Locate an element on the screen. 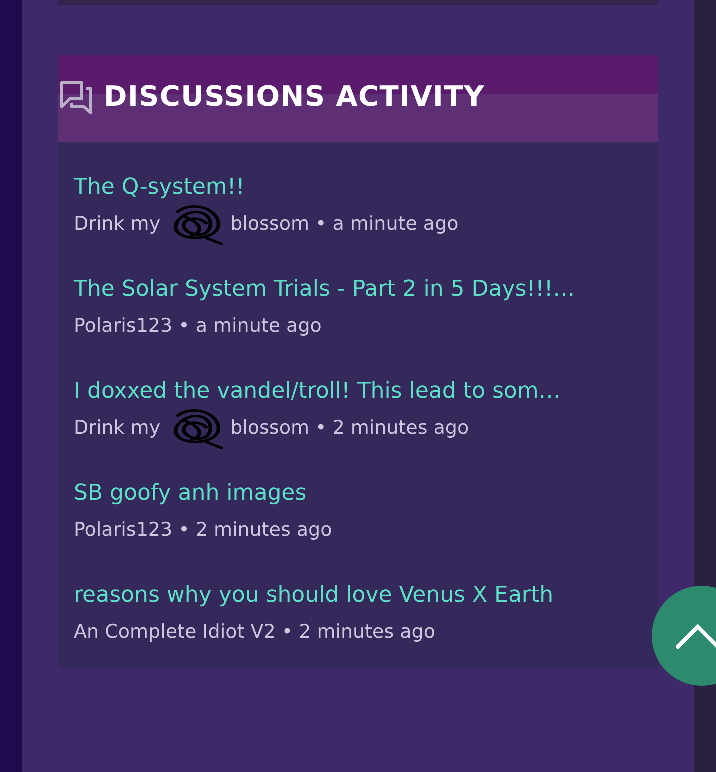 The image size is (716, 772). discussion-link: The Q-system!! is located at coordinates (159, 188).